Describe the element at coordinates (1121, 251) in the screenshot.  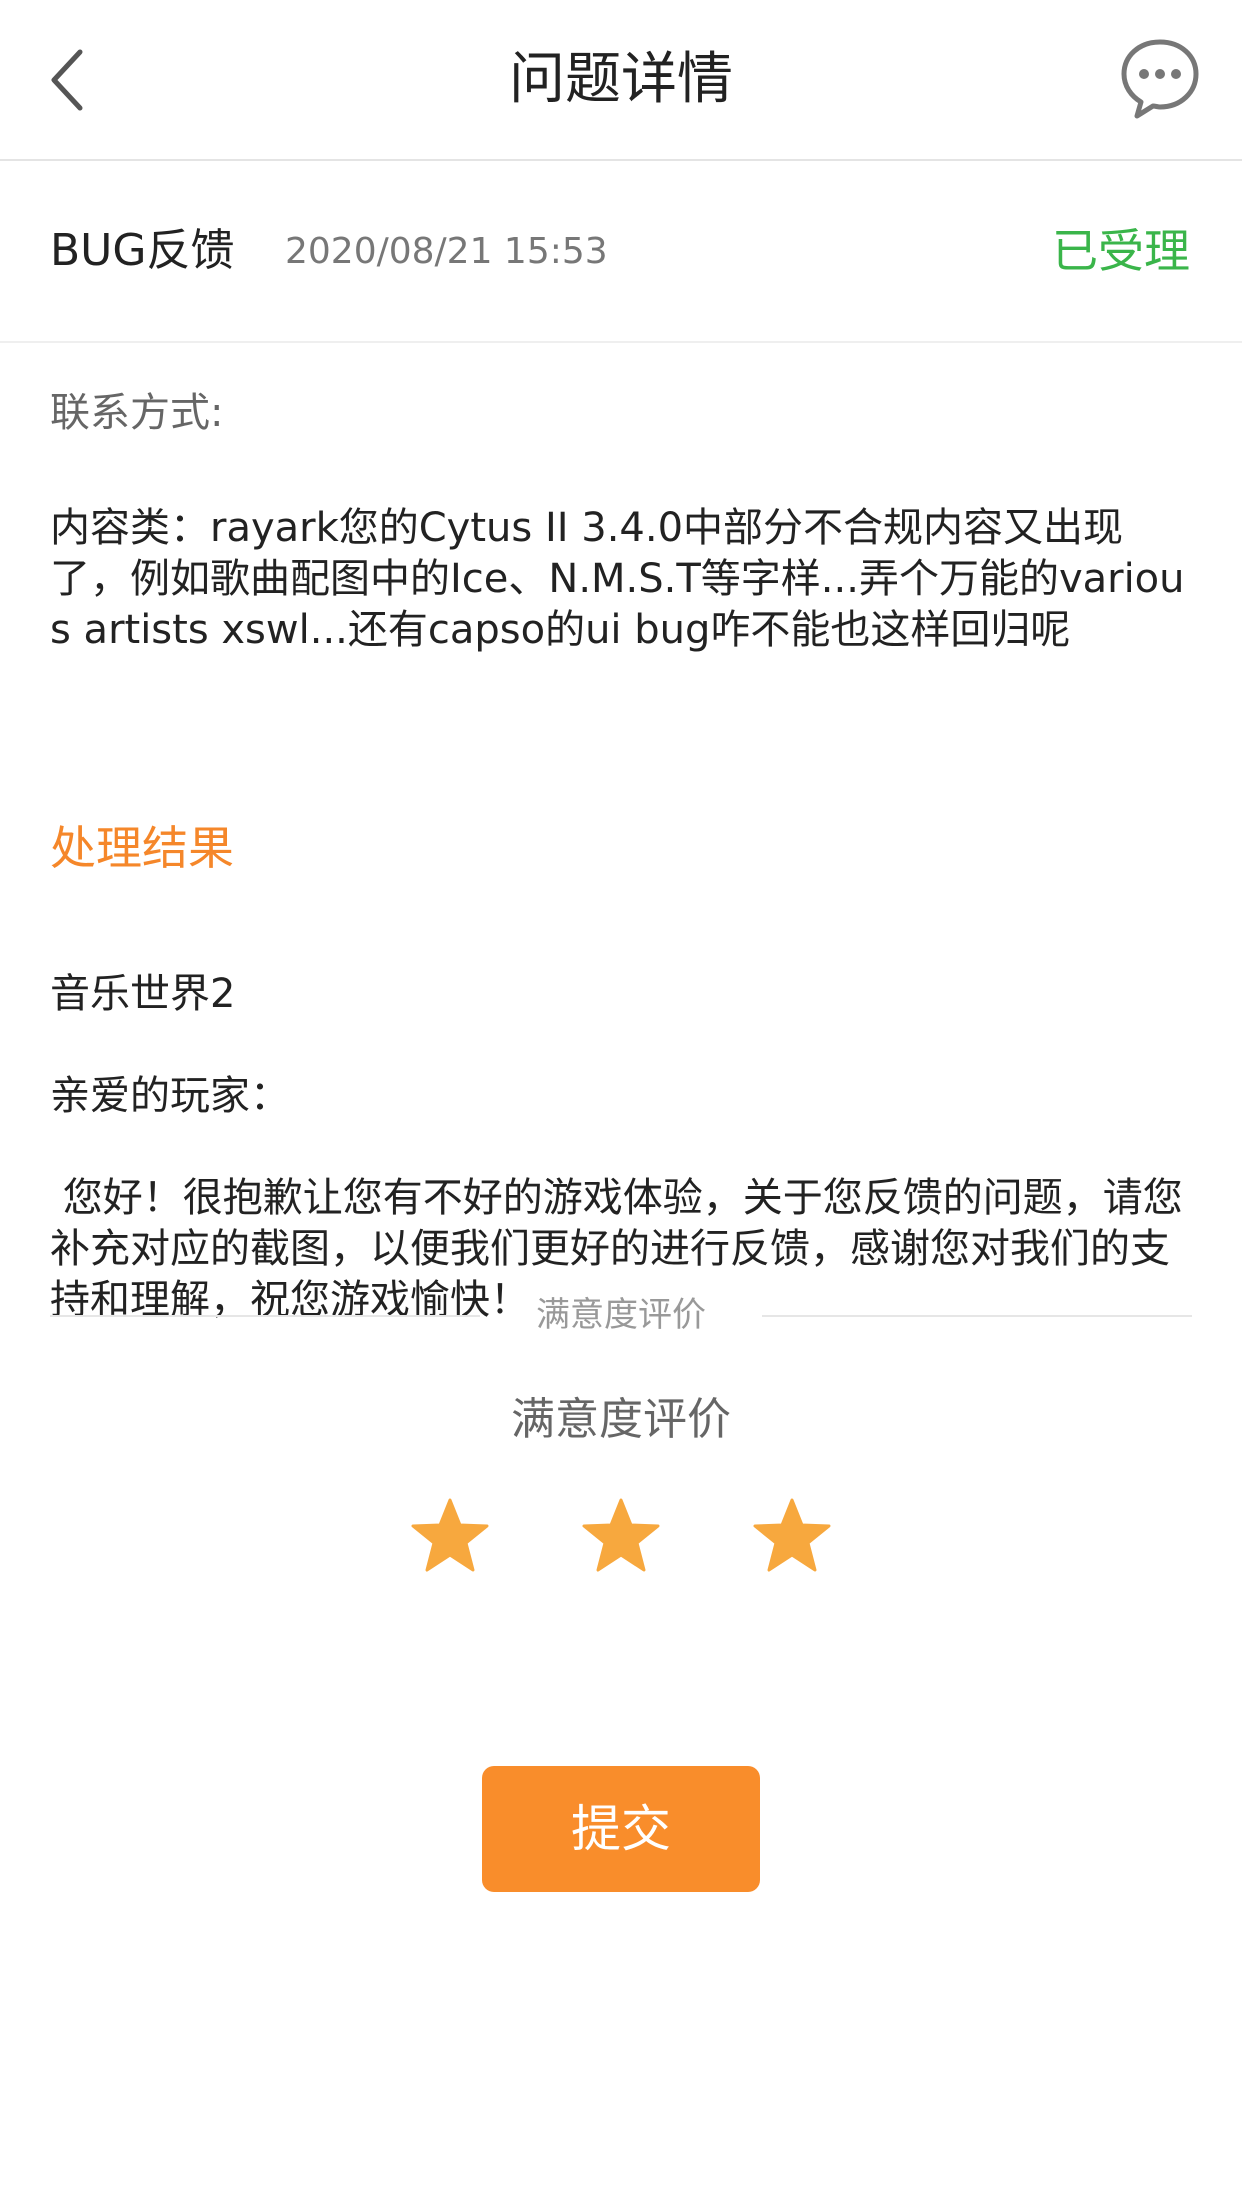
I see `status-badge: 已受理` at that location.